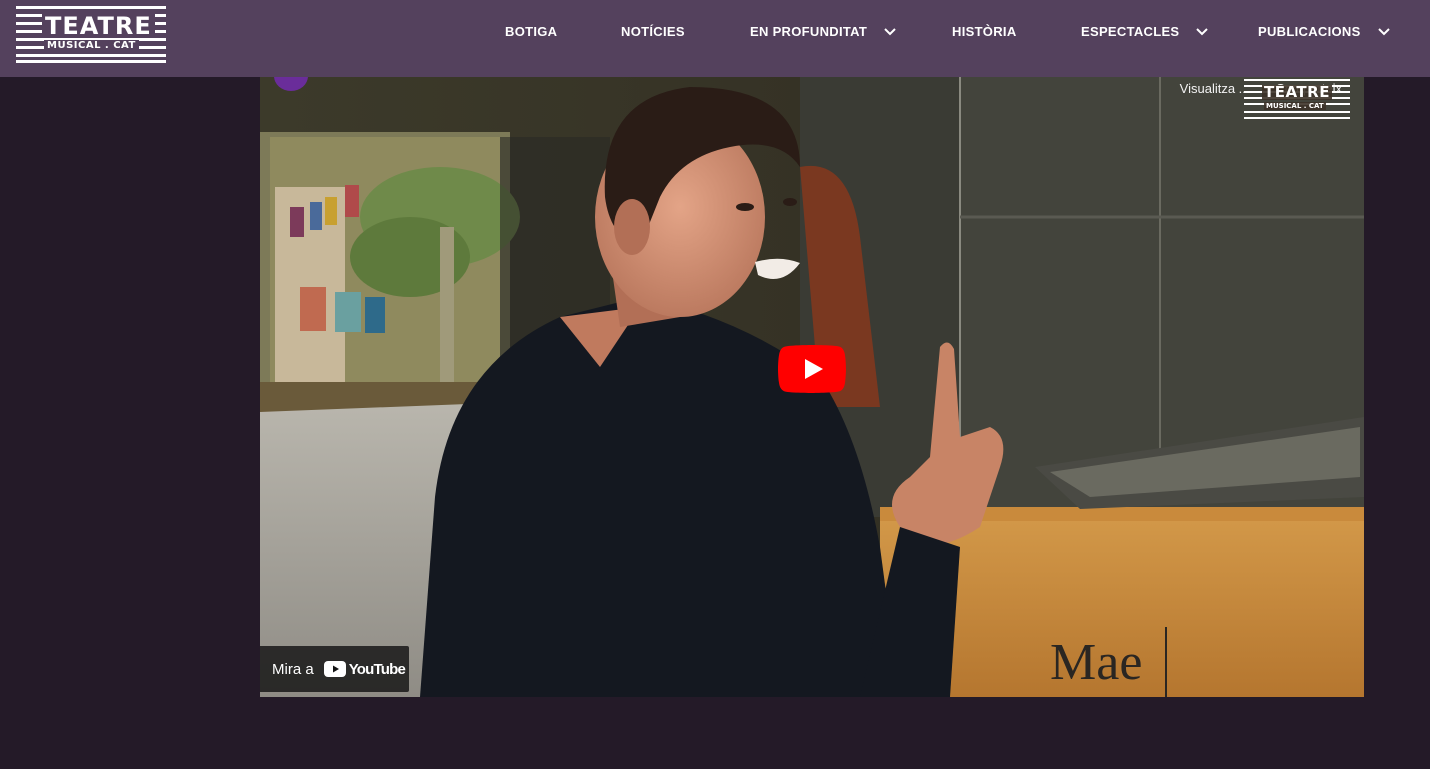 Image resolution: width=1430 pixels, height=769 pixels. Describe the element at coordinates (1096, 662) in the screenshot. I see `crate-lettering: Mae` at that location.